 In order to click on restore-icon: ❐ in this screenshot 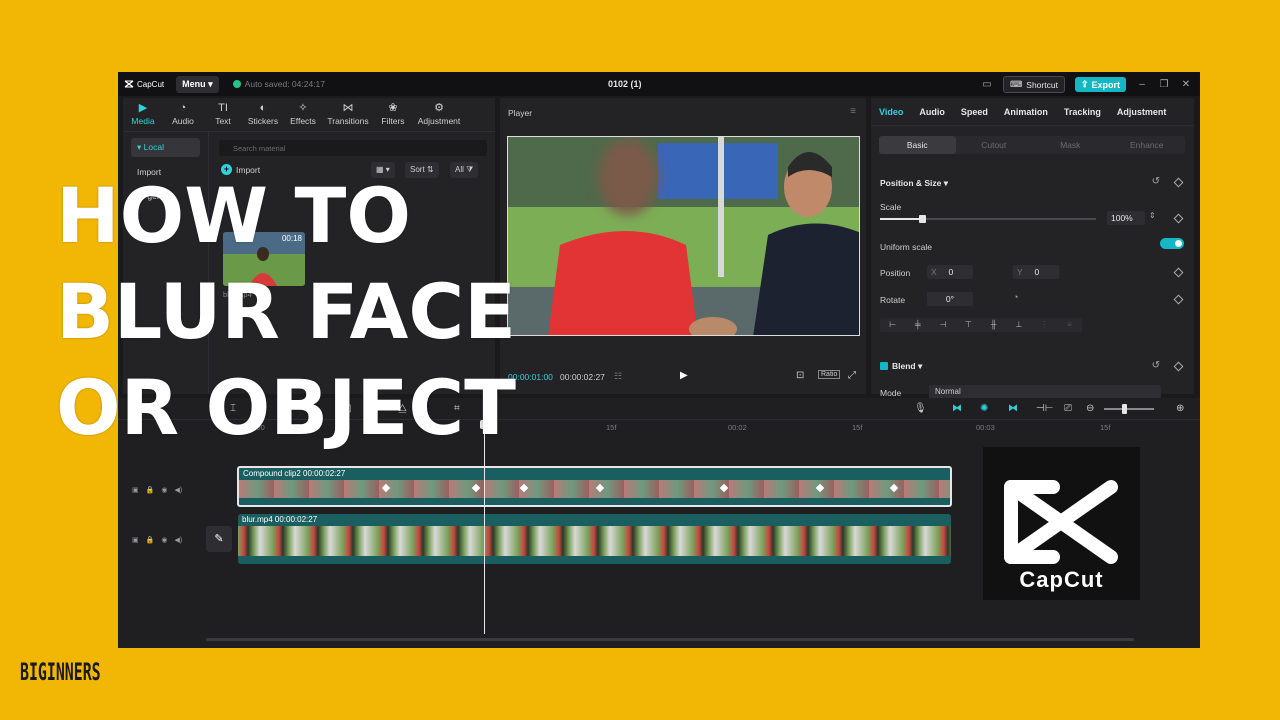, I will do `click(1164, 84)`.